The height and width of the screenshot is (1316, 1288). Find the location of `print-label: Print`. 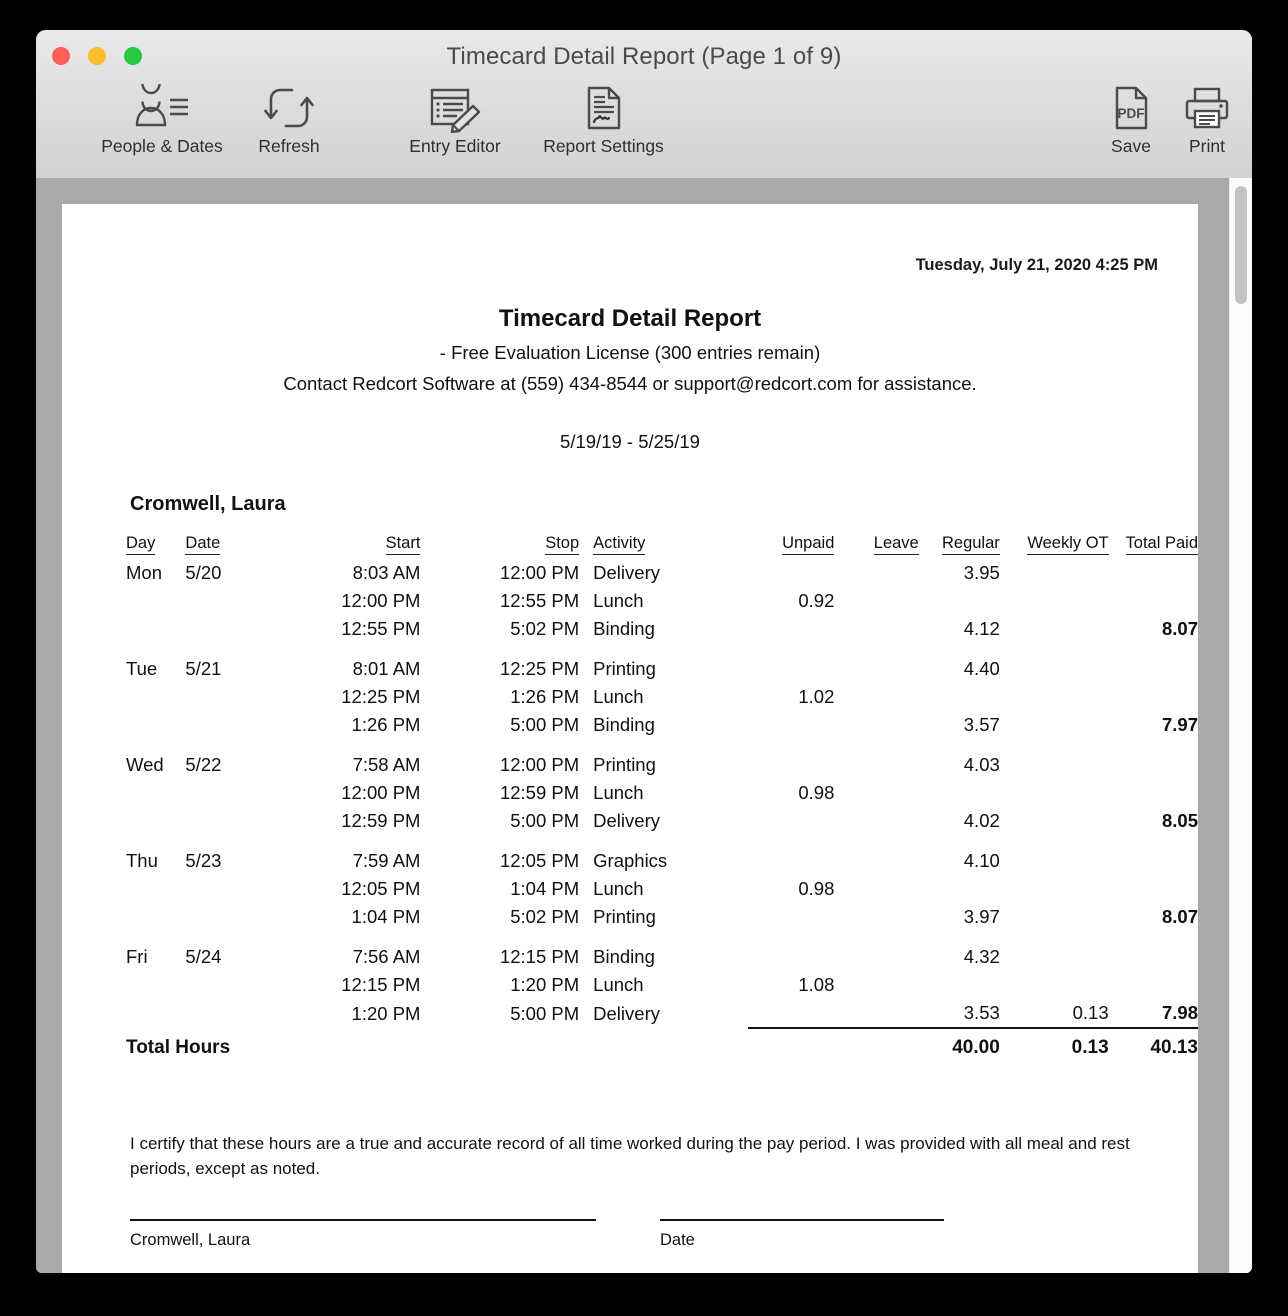

print-label: Print is located at coordinates (1207, 146).